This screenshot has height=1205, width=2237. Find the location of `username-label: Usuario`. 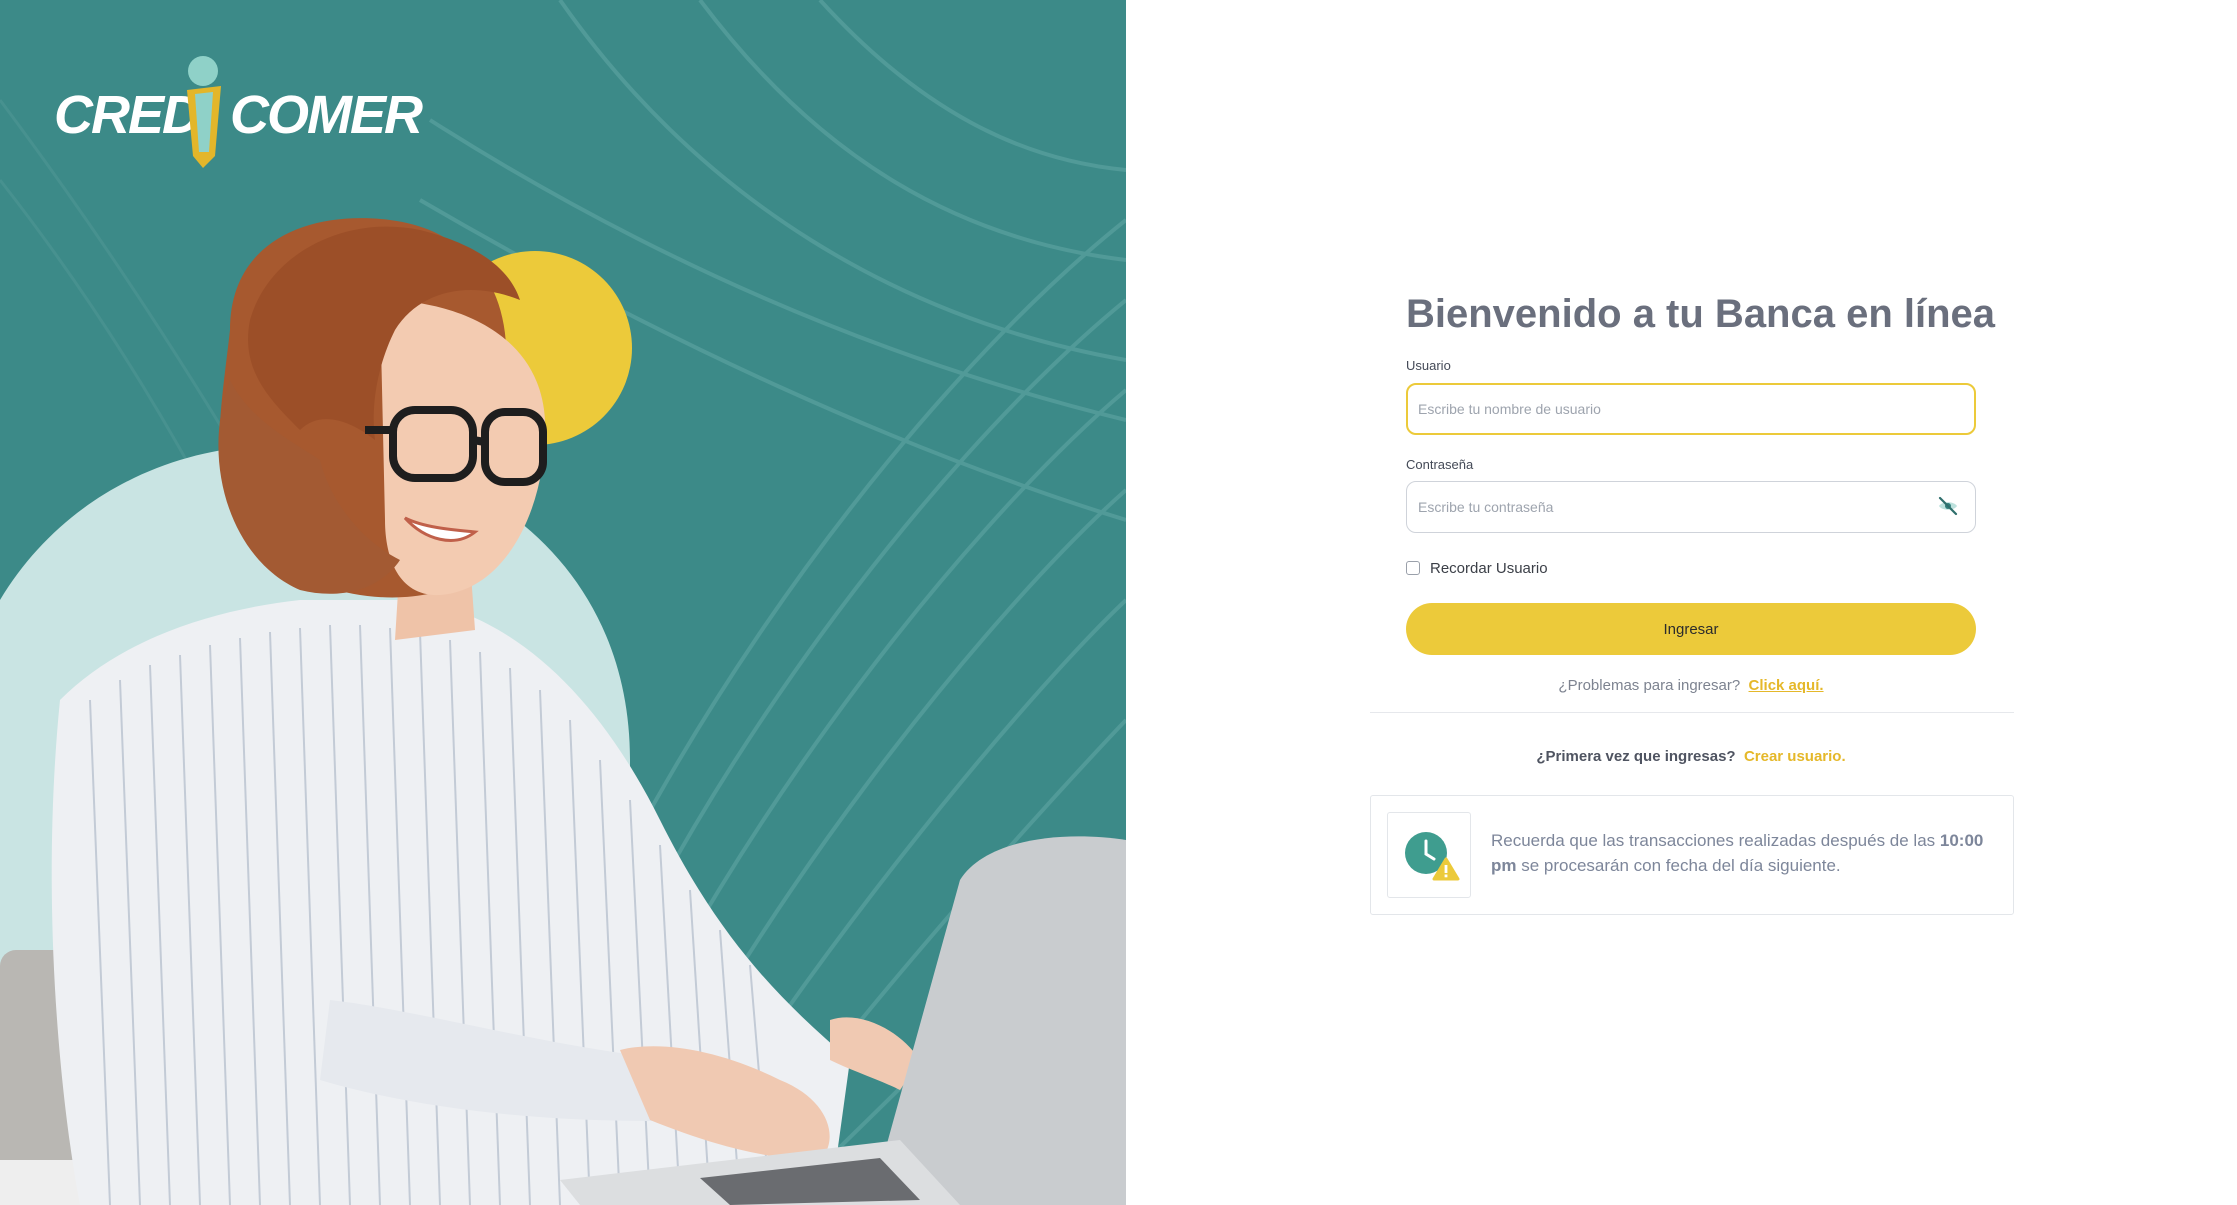

username-label: Usuario is located at coordinates (1428, 365).